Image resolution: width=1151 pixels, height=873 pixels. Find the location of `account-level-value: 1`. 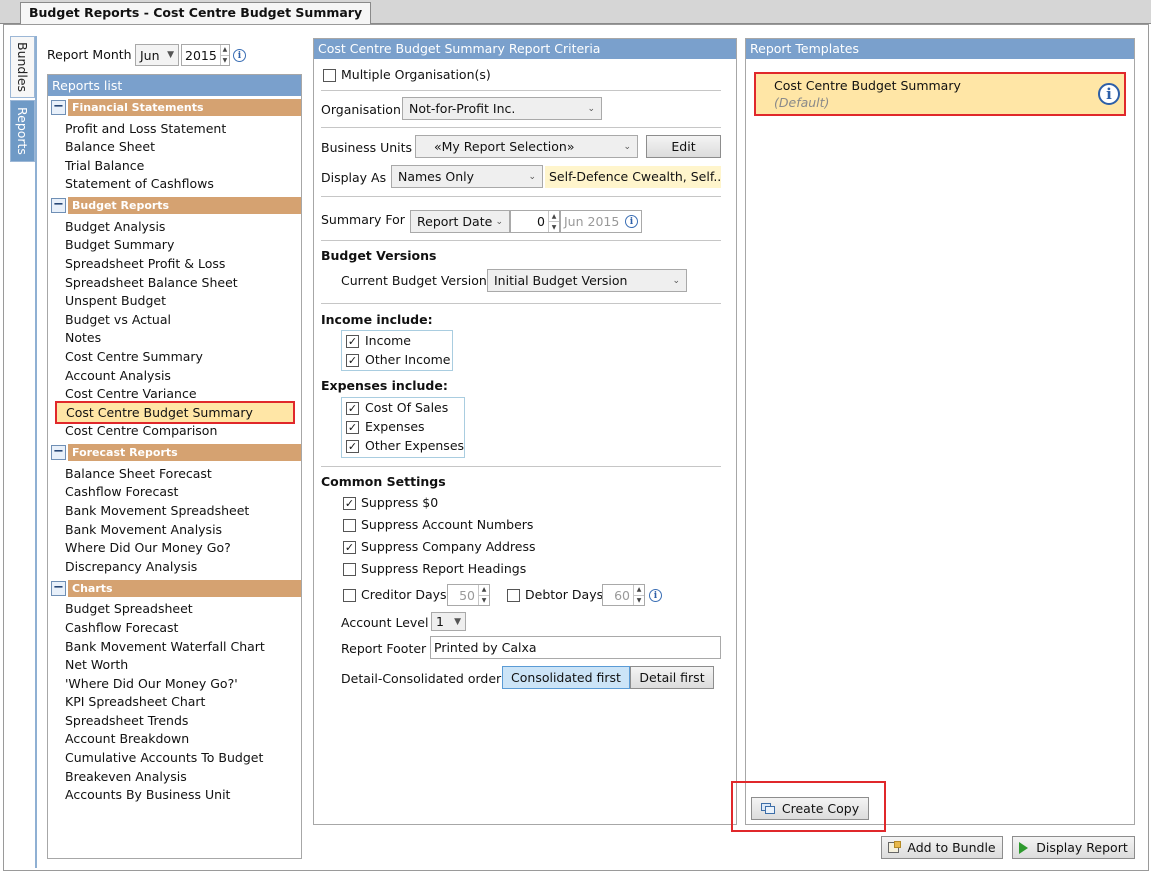

account-level-value: 1 is located at coordinates (440, 621).